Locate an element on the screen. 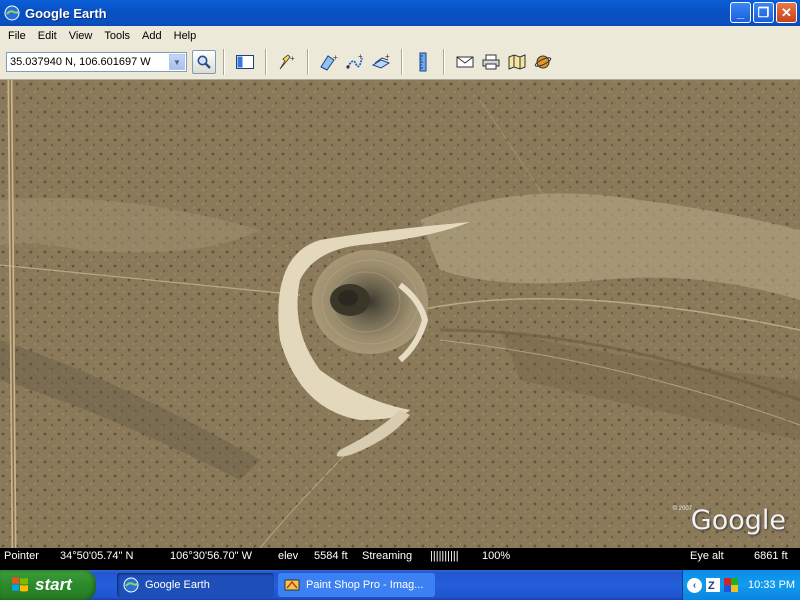 The image size is (800, 600). location-combobox: ▼ is located at coordinates (96, 62).